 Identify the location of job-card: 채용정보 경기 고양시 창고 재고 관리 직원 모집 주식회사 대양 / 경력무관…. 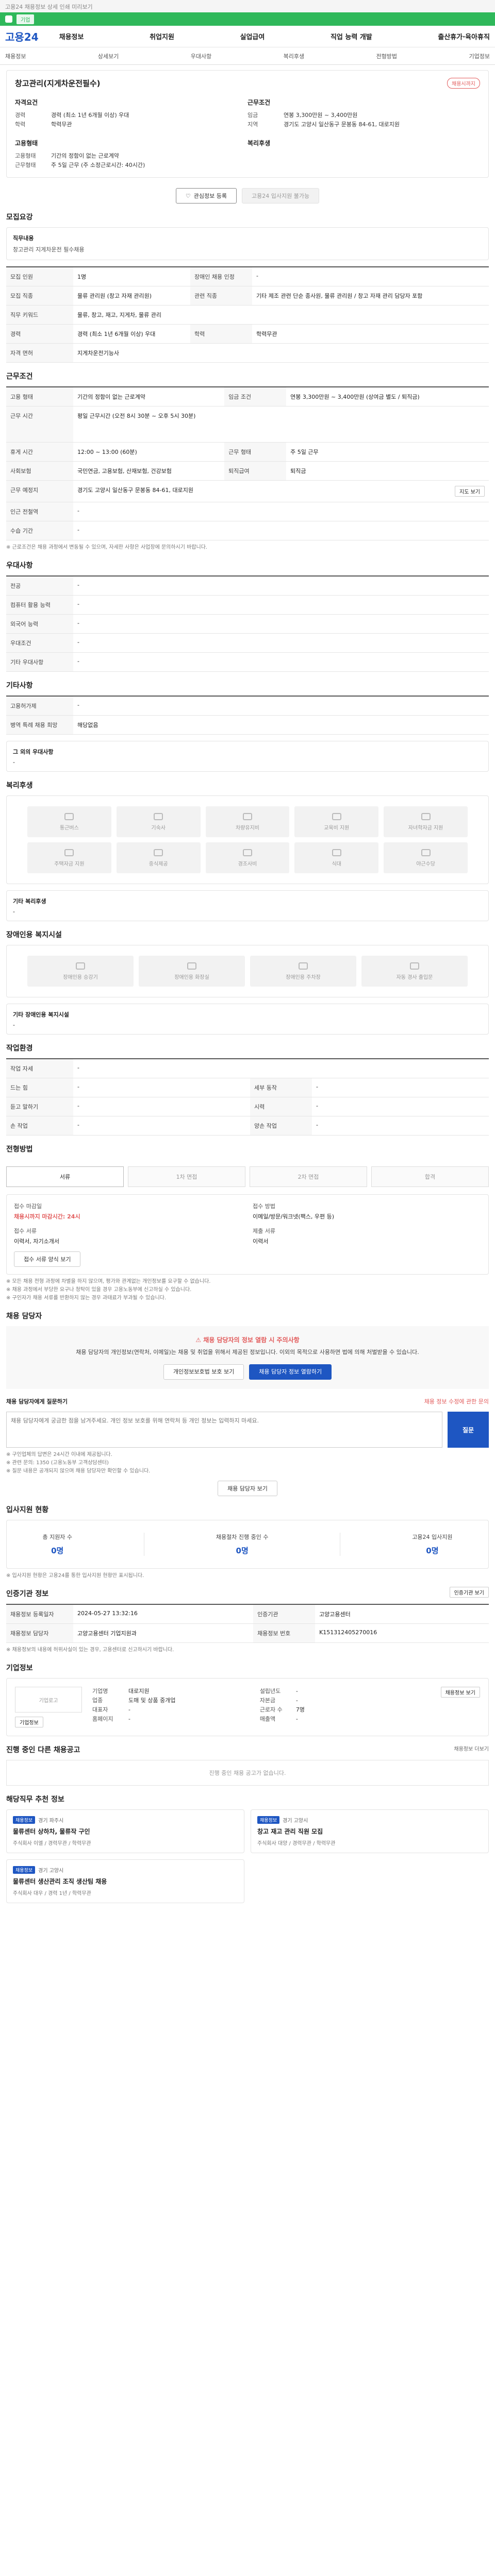
(370, 1831).